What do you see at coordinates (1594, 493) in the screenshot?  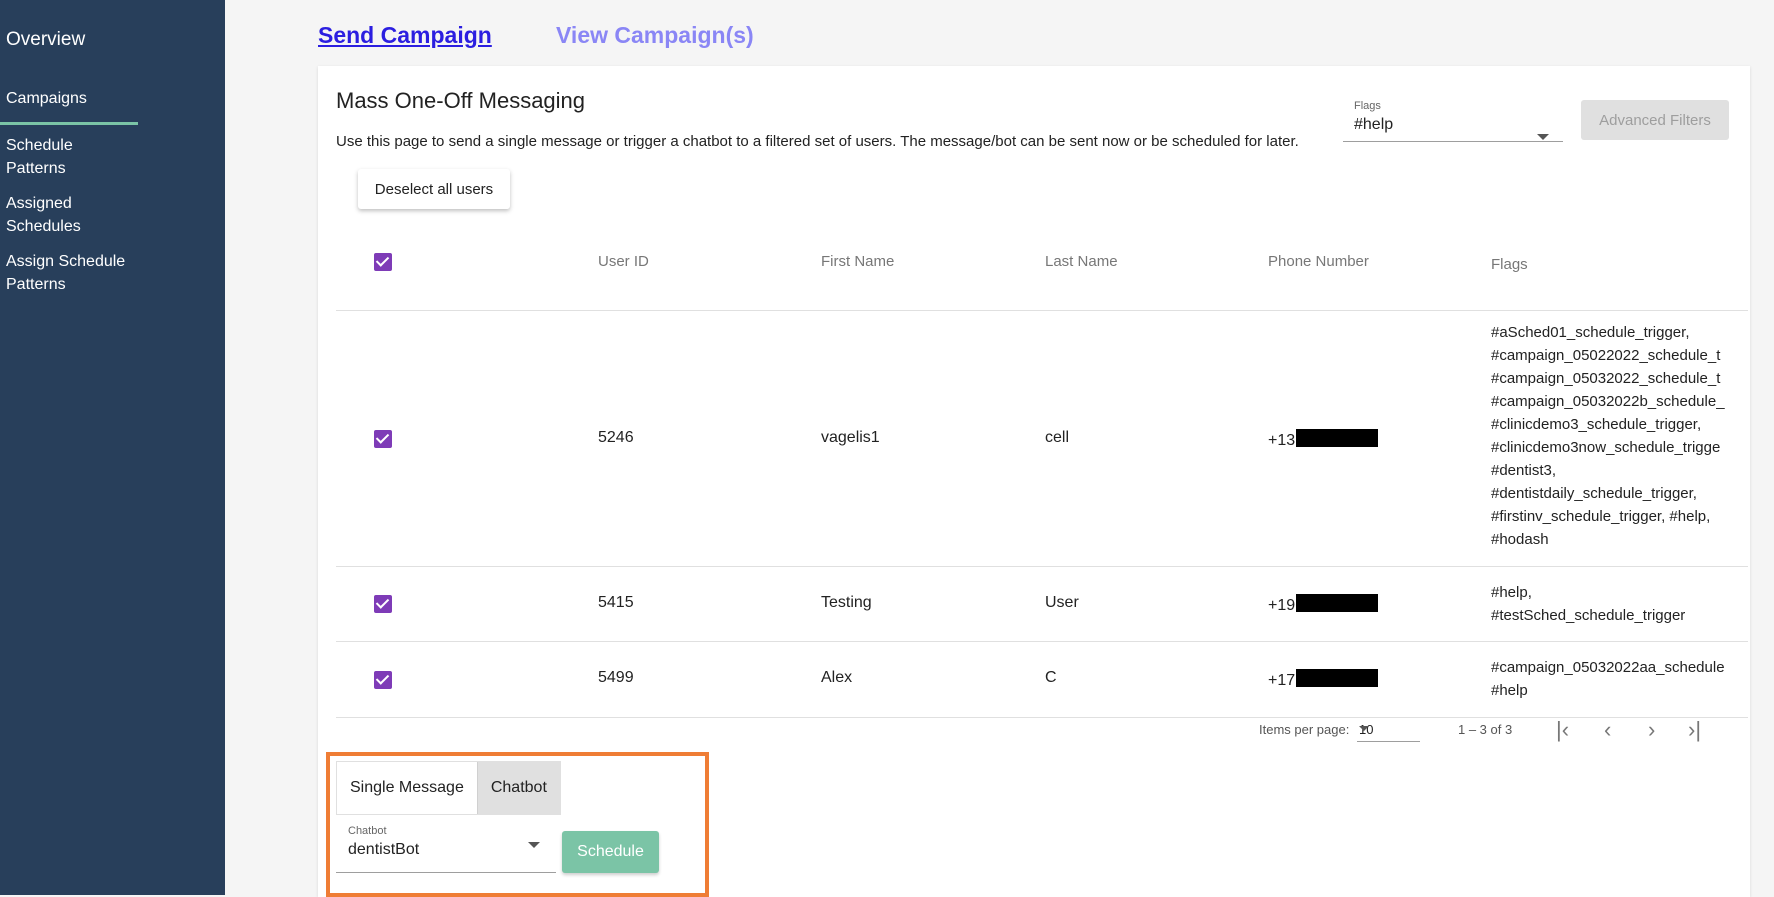 I see `flag-line: #dentistdaily_schedule_trigger,` at bounding box center [1594, 493].